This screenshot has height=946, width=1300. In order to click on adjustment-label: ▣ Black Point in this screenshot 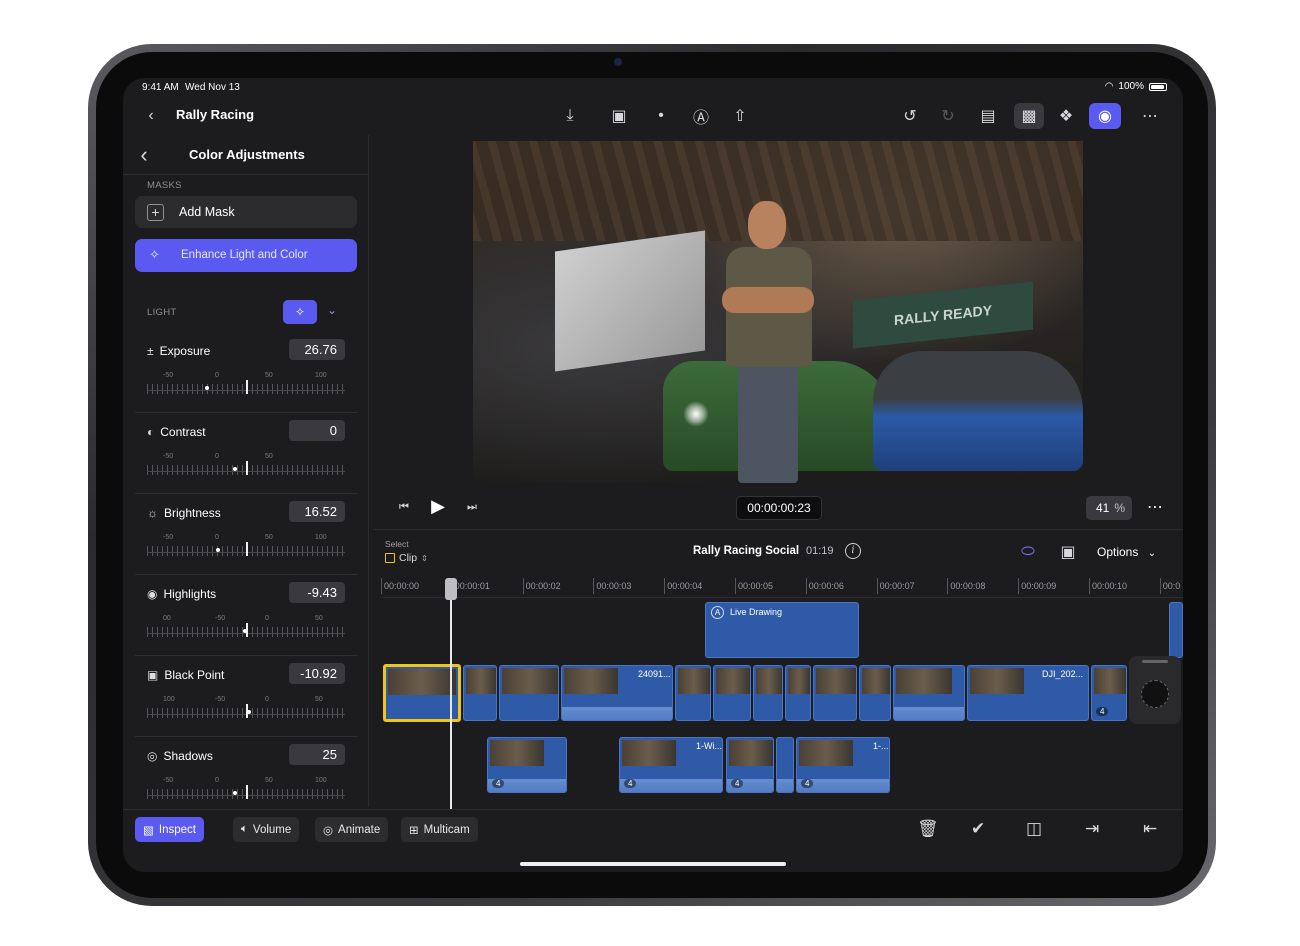, I will do `click(185, 675)`.